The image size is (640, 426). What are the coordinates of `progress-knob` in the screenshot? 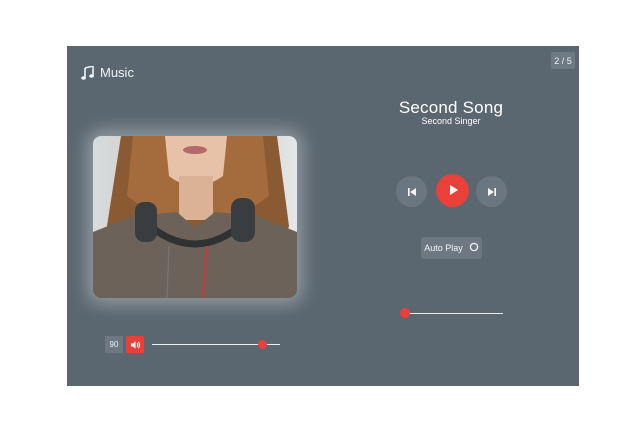 It's located at (405, 313).